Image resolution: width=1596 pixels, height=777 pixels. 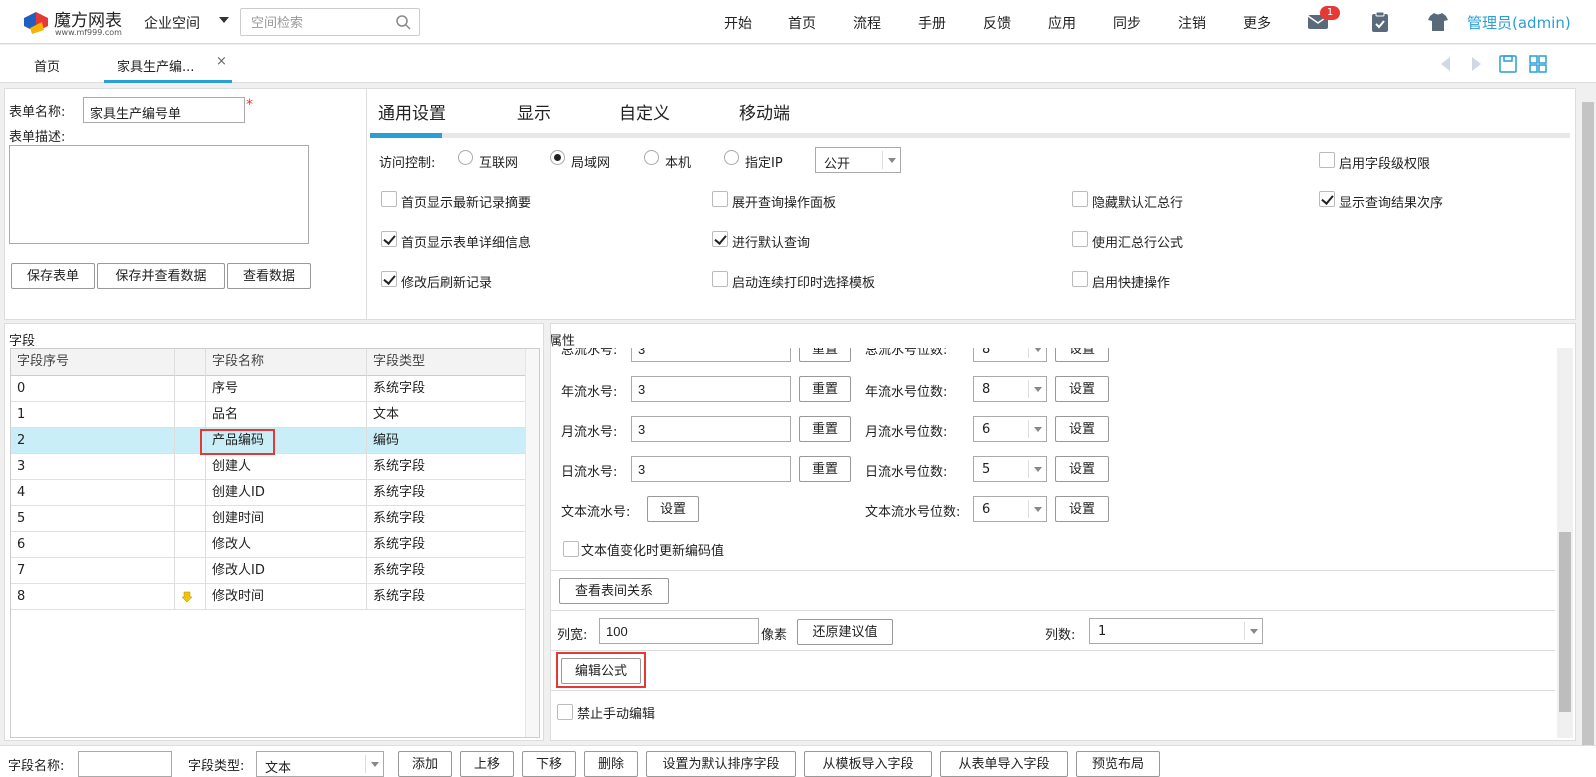 What do you see at coordinates (425, 764) in the screenshot?
I see `add-field-button: 添加` at bounding box center [425, 764].